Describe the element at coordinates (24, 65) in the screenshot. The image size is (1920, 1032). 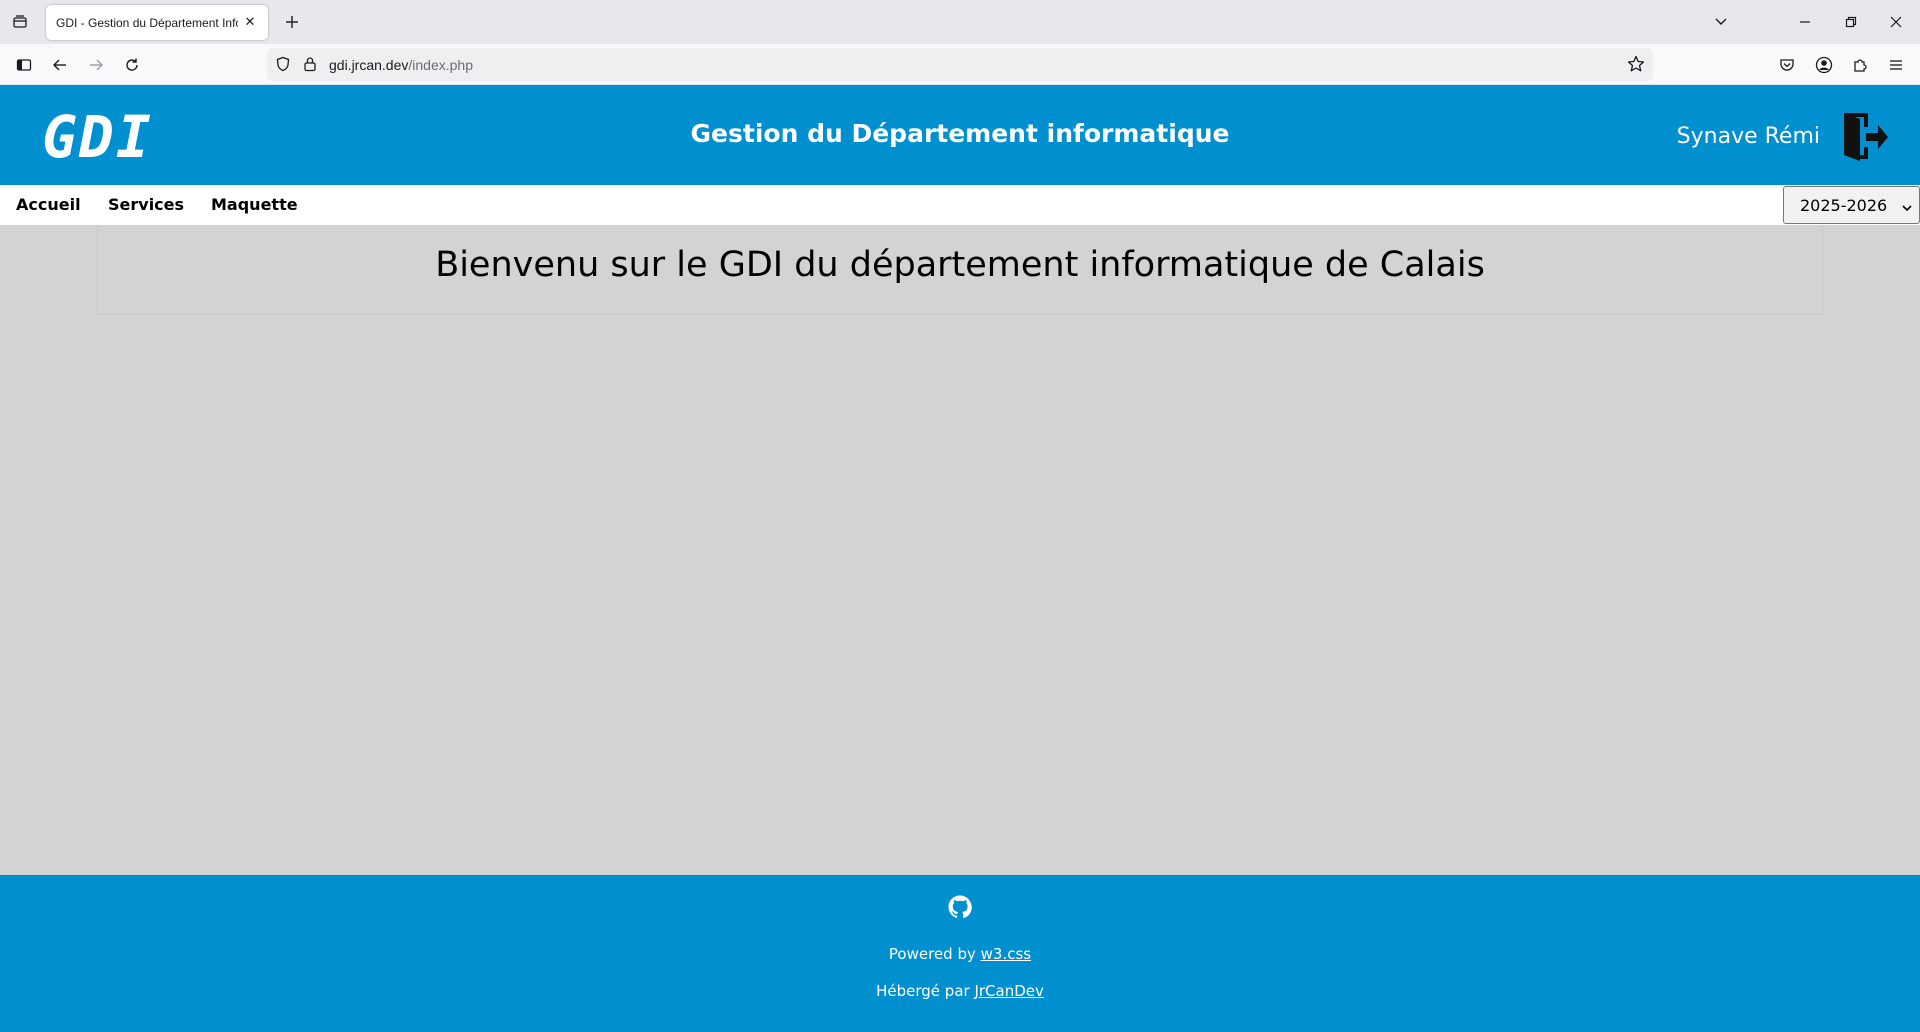
I see `sidebar-icon` at that location.